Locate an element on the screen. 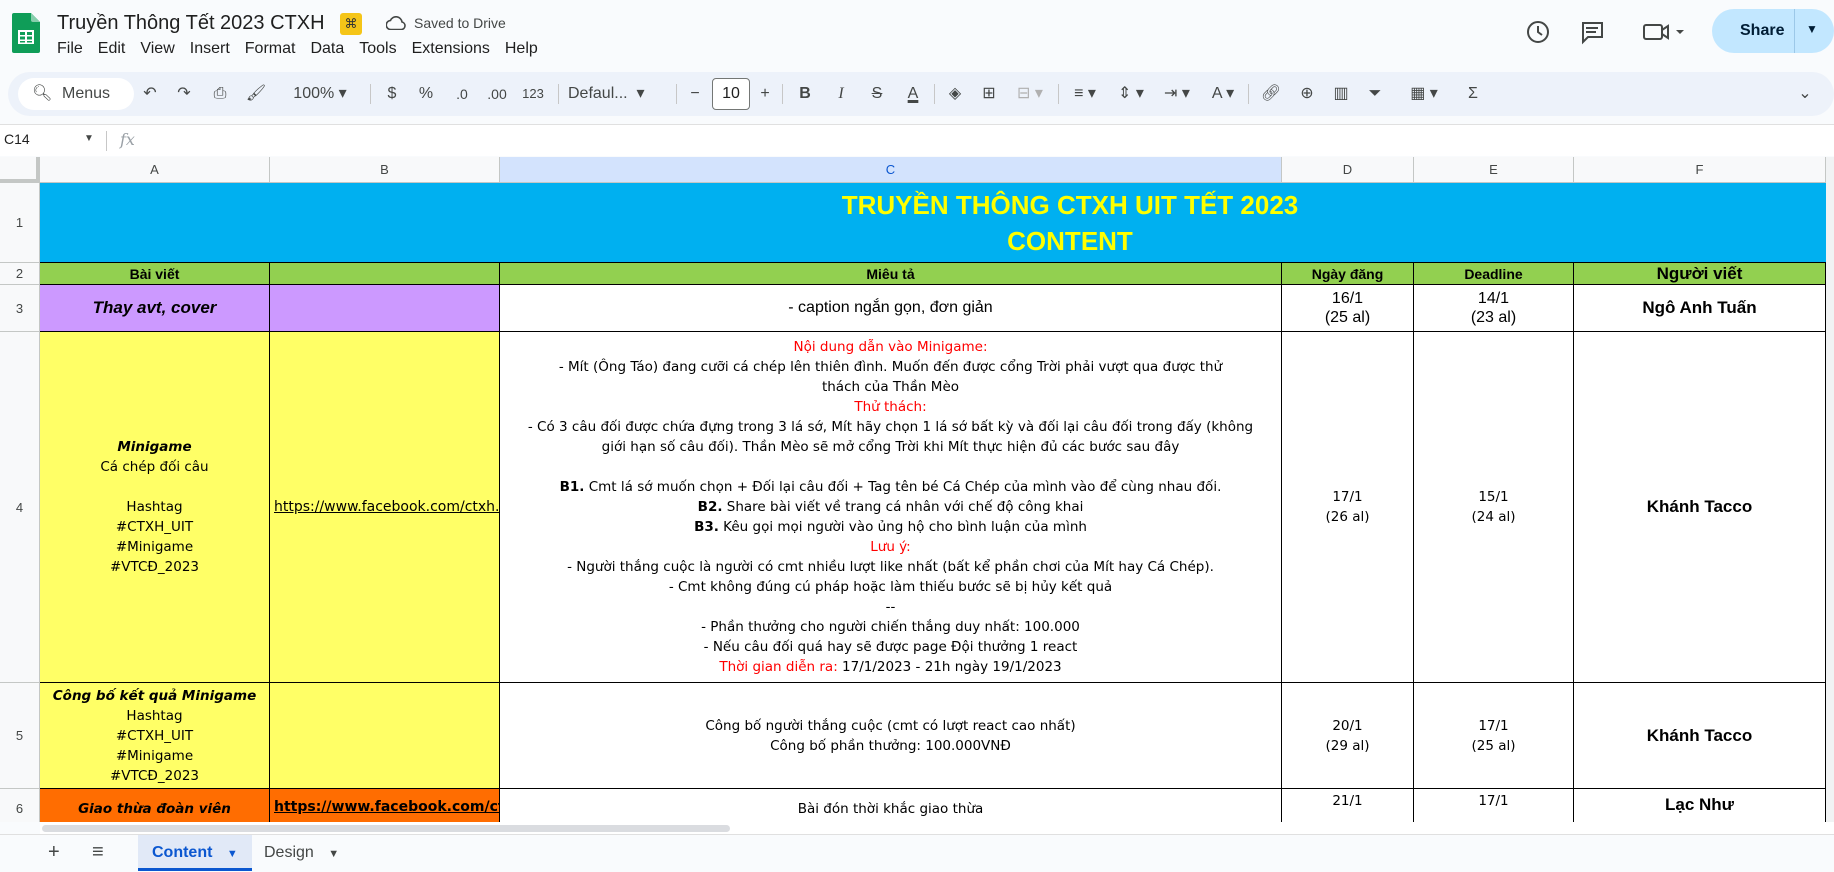 The width and height of the screenshot is (1834, 872). vertical-scrollbar is located at coordinates (1830, 489).